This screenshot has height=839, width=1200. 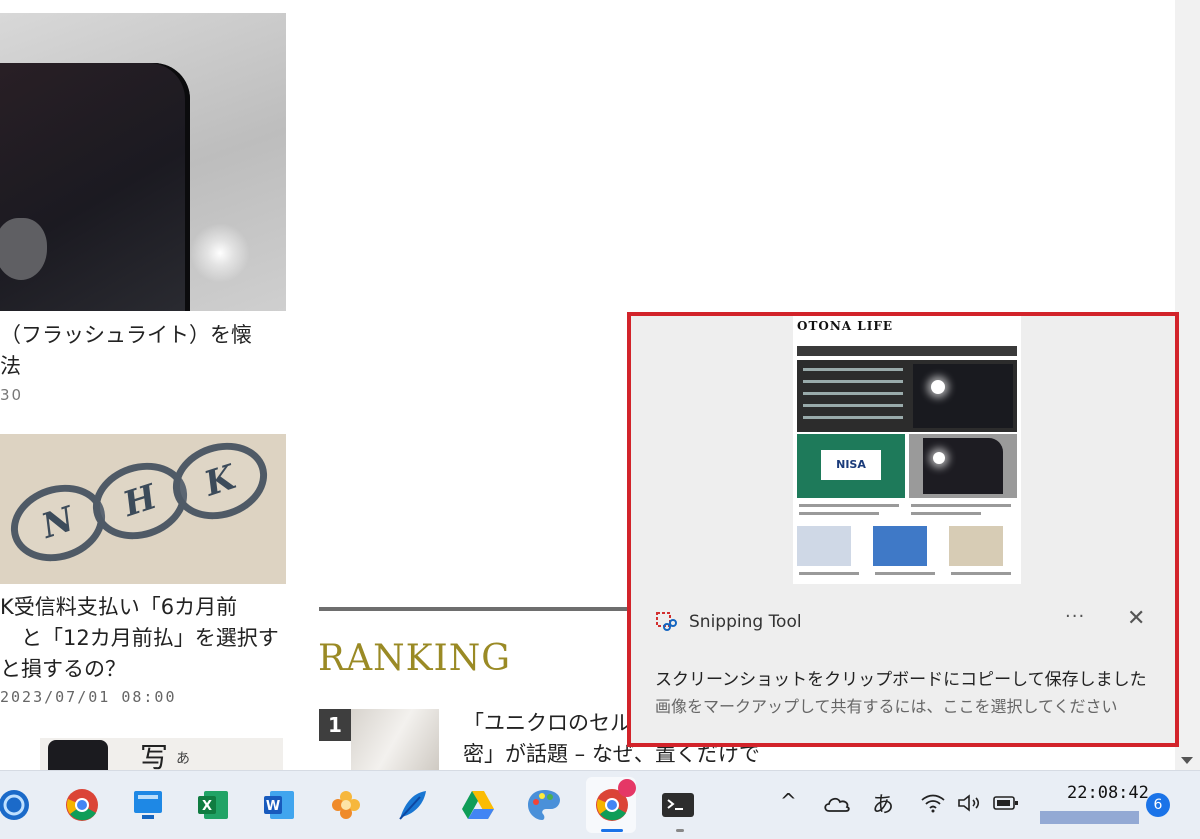 I want to click on nhk-logo-icon: K, so click(x=220, y=483).